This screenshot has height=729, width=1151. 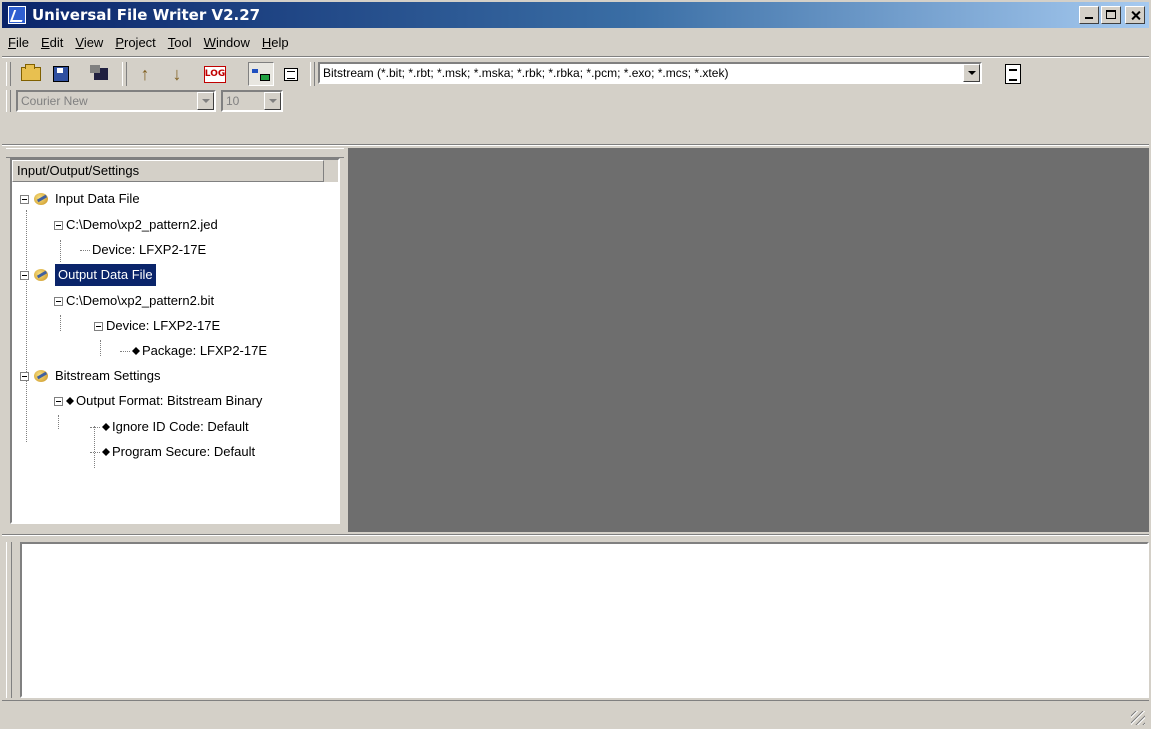 What do you see at coordinates (205, 350) in the screenshot?
I see `tree-label: Package: LFXP2-17E` at bounding box center [205, 350].